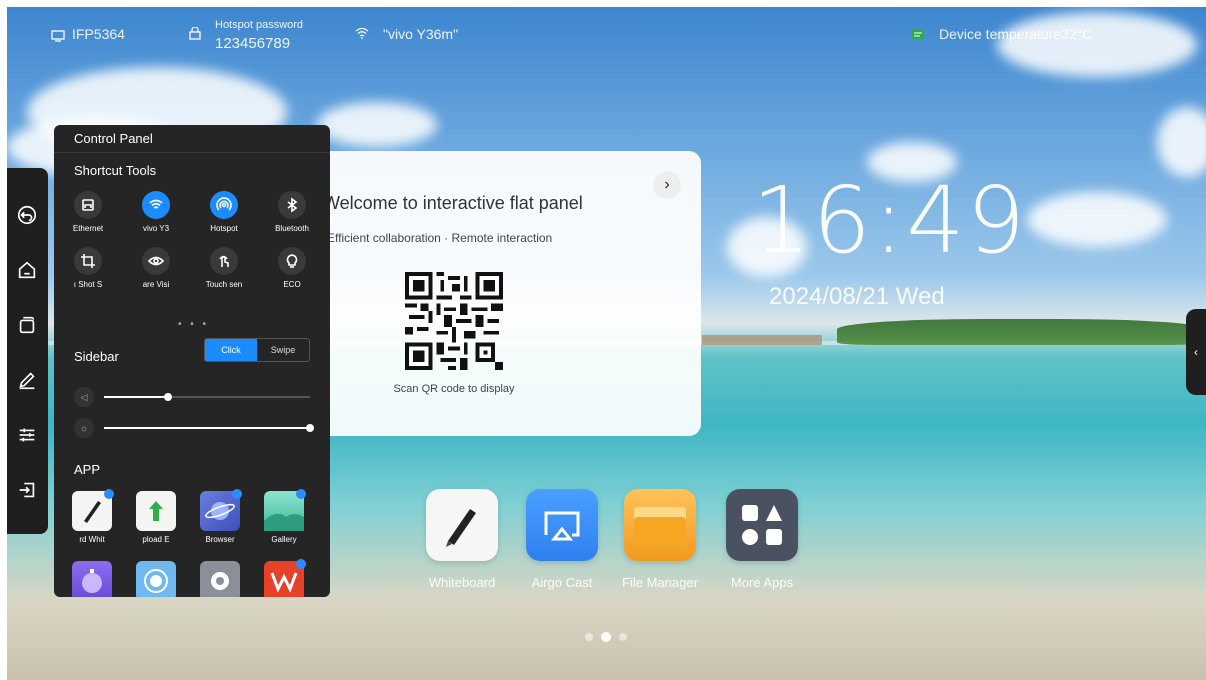 The height and width of the screenshot is (680, 1206). I want to click on tool-label: Hotspot, so click(224, 228).